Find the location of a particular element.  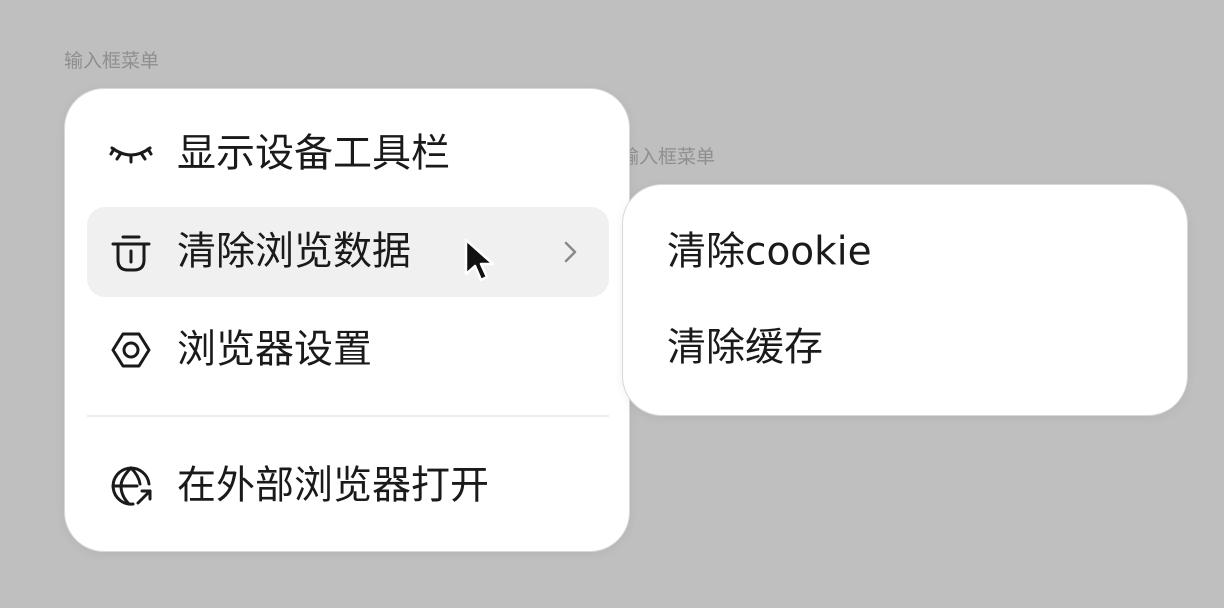

submenu-item-clear-cookie: 清除cookie is located at coordinates (906, 252).